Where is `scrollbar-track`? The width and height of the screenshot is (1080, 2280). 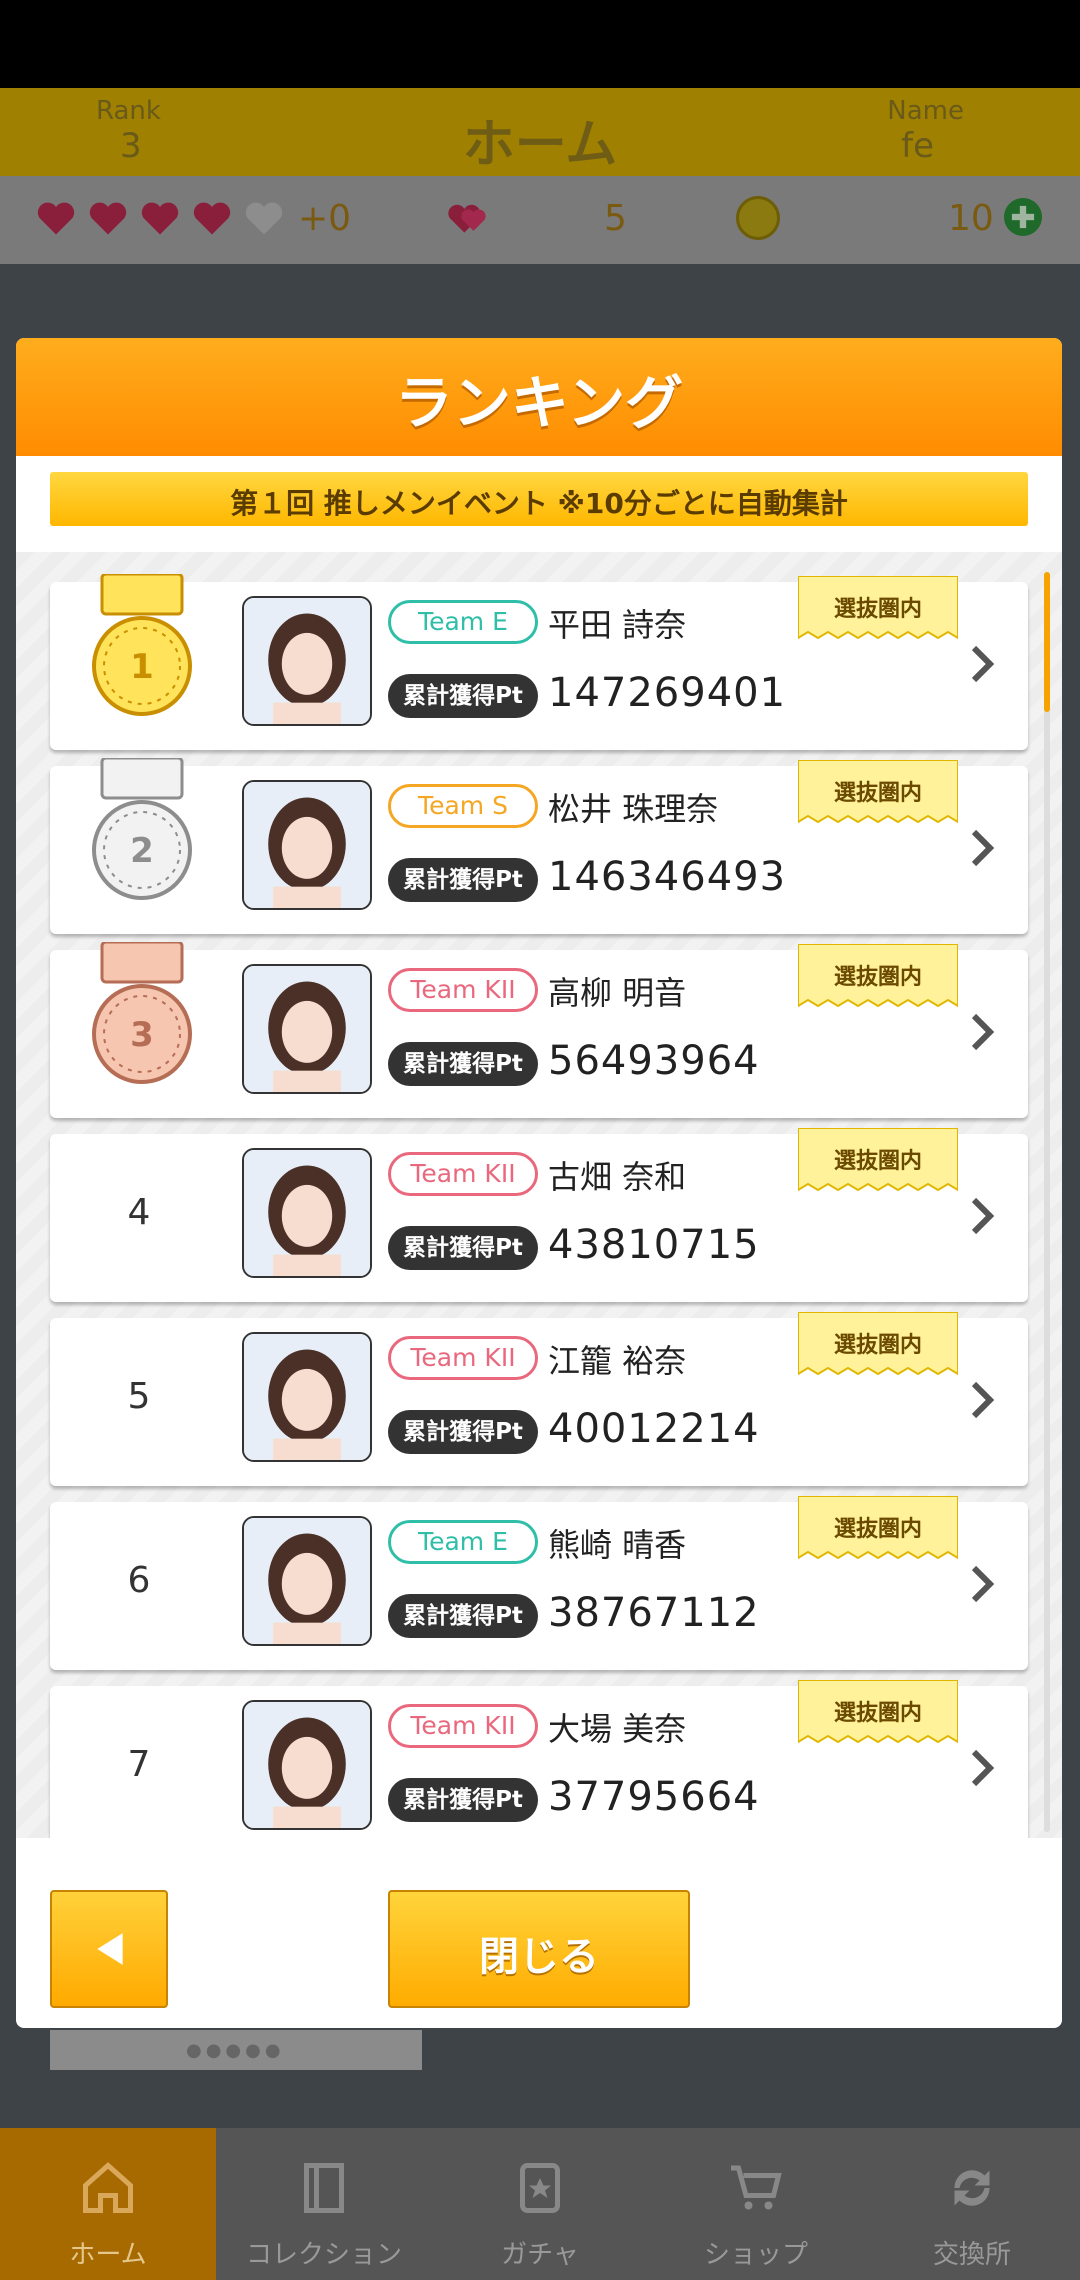
scrollbar-track is located at coordinates (1047, 1202).